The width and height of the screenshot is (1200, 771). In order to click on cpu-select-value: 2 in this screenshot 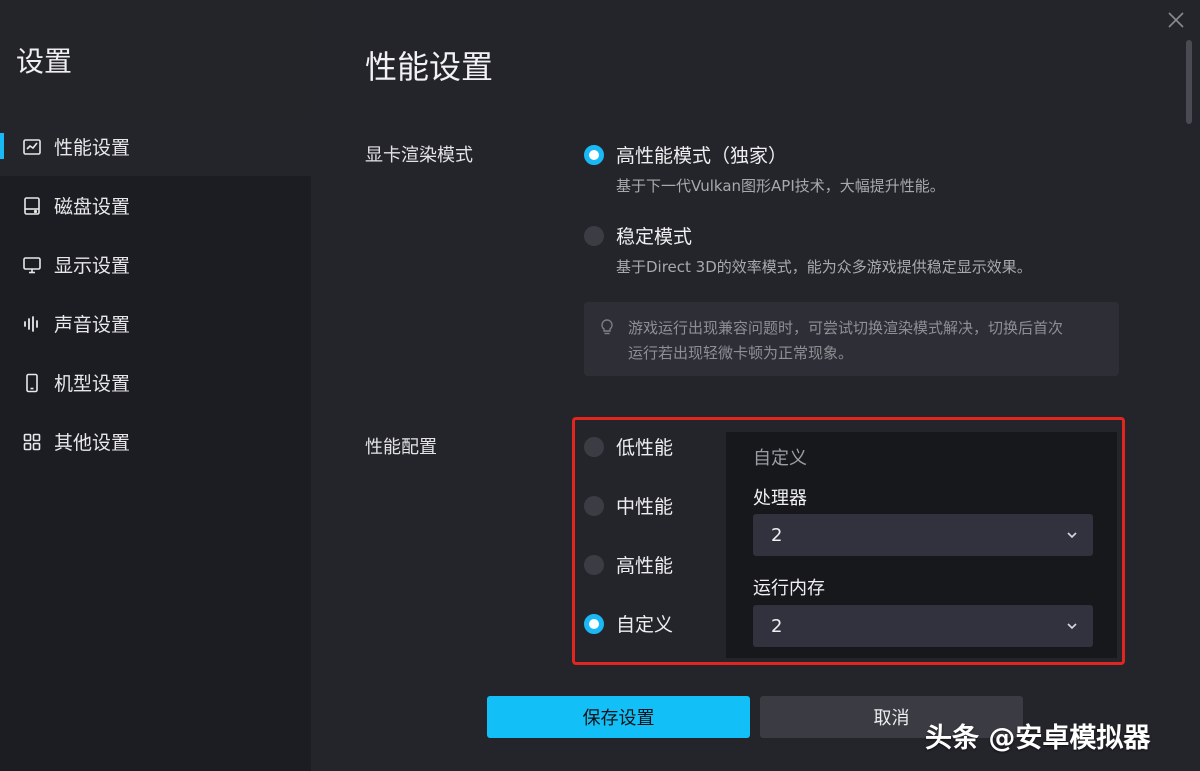, I will do `click(777, 535)`.